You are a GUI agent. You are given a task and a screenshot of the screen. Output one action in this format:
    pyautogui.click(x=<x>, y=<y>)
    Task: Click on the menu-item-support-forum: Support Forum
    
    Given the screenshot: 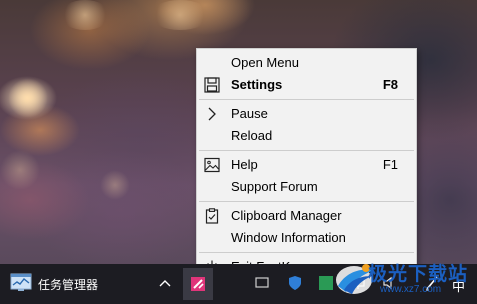 What is the action you would take?
    pyautogui.click(x=306, y=187)
    